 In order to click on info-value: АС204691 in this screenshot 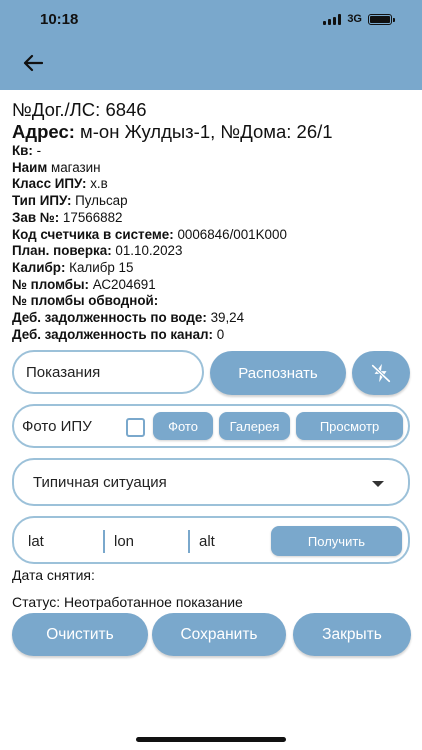, I will do `click(124, 284)`.